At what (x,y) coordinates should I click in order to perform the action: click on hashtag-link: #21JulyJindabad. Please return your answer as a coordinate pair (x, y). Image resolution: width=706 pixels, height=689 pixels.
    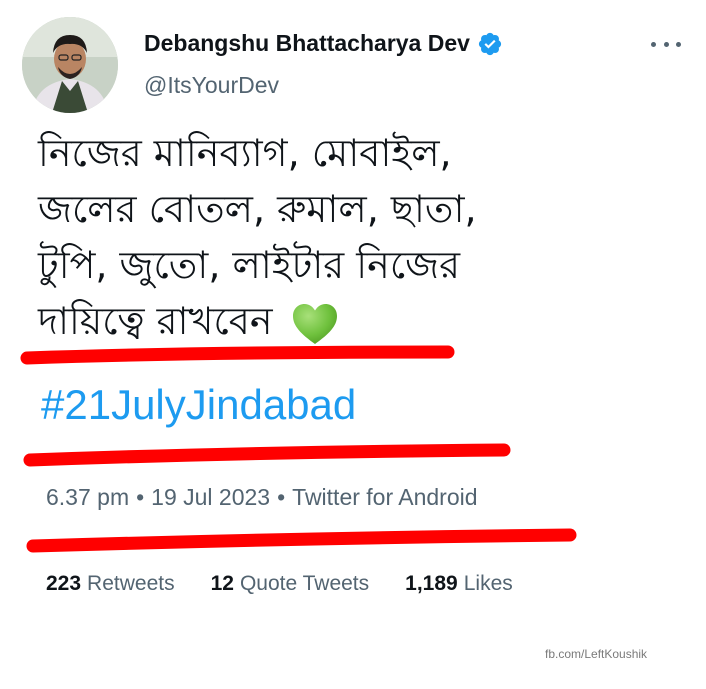
    Looking at the image, I should click on (198, 405).